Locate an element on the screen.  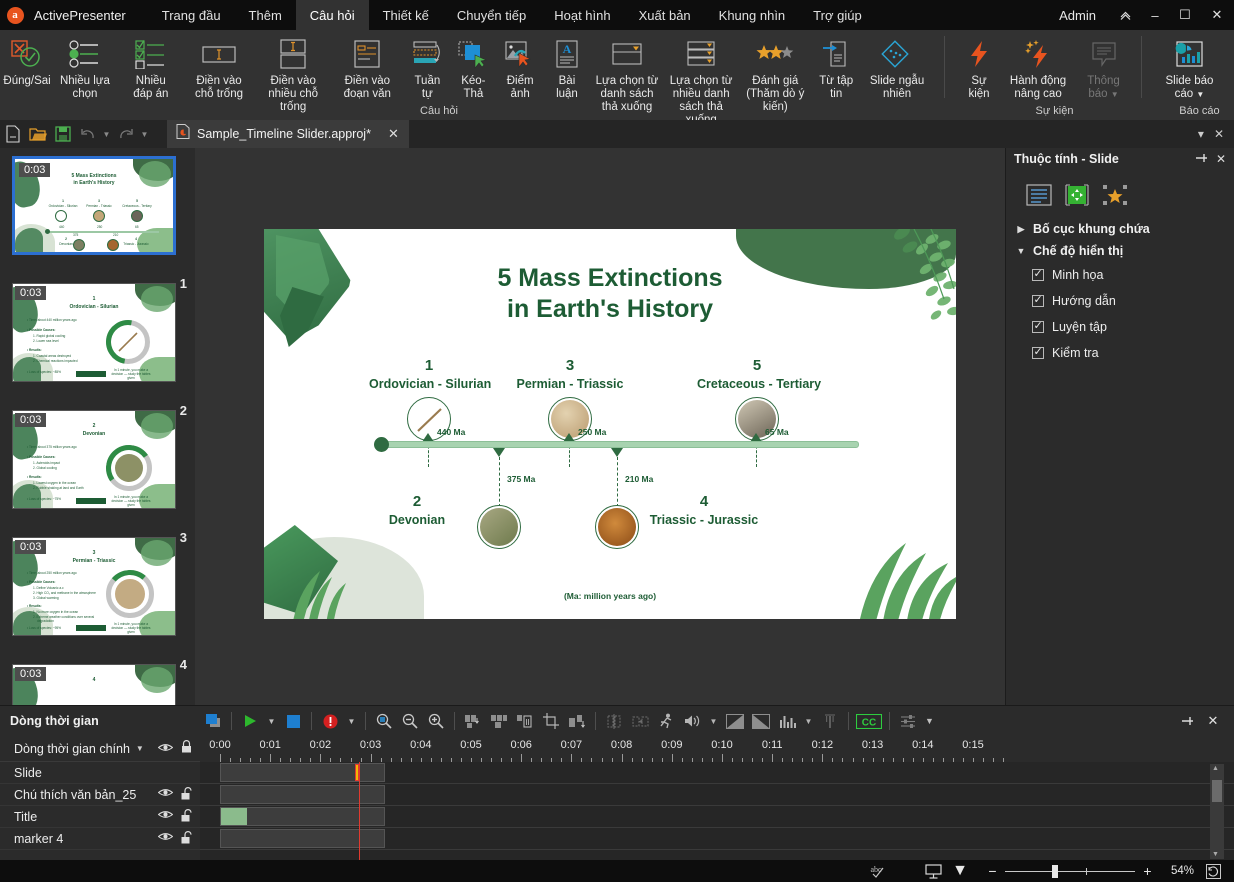
ribbon-button-nhieu-dap-an: Nhiều đáp án is located at coordinates (151, 65).